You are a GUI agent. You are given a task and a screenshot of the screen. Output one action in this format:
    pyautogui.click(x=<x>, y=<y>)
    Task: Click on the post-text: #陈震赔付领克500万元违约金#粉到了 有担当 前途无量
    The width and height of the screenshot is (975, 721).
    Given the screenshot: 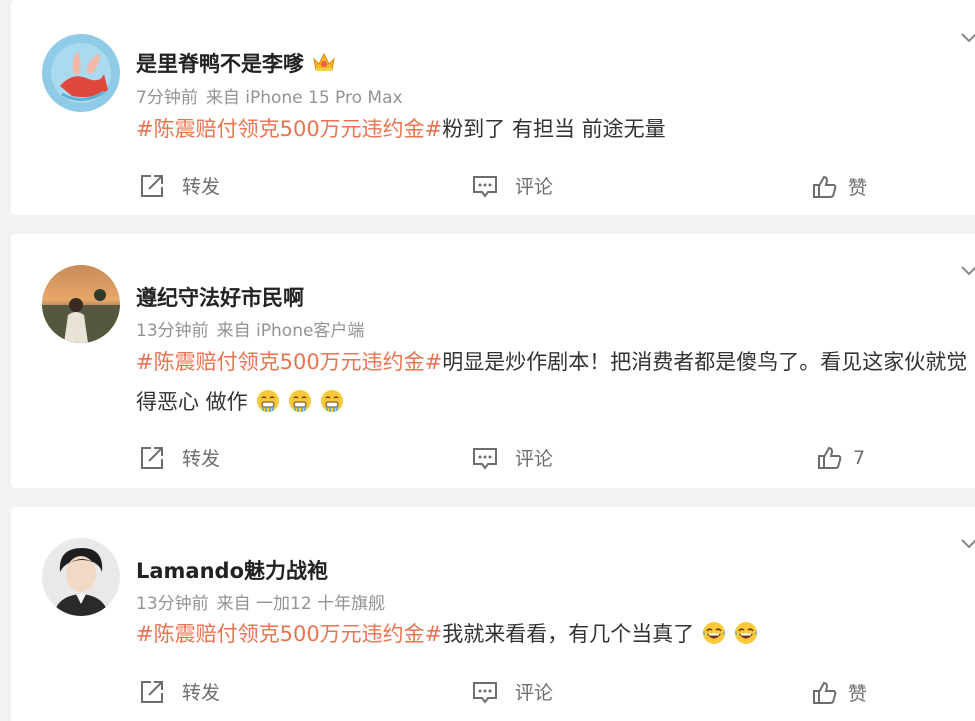 What is the action you would take?
    pyautogui.click(x=554, y=129)
    